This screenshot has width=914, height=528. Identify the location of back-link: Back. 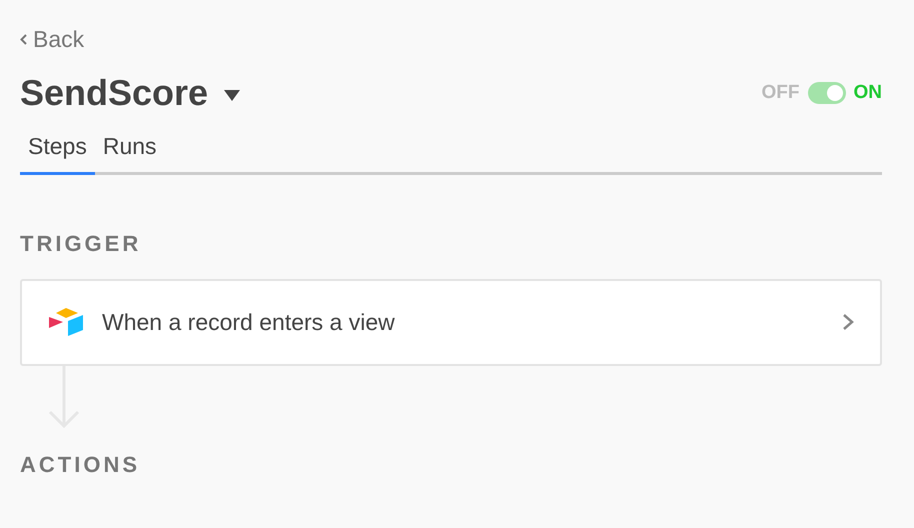
(52, 39).